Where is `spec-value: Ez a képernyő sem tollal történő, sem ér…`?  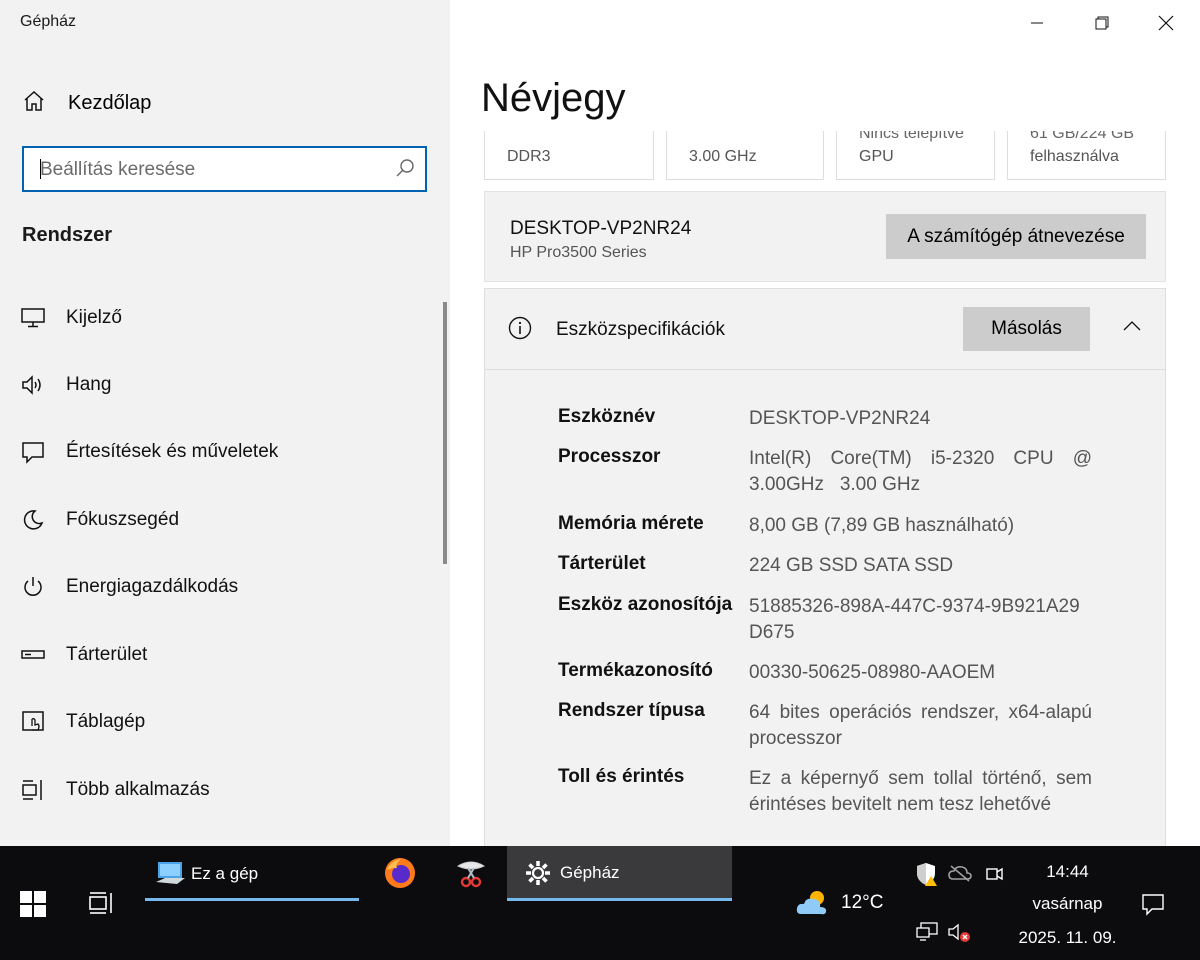 spec-value: Ez a képernyő sem tollal történő, sem ér… is located at coordinates (920, 791).